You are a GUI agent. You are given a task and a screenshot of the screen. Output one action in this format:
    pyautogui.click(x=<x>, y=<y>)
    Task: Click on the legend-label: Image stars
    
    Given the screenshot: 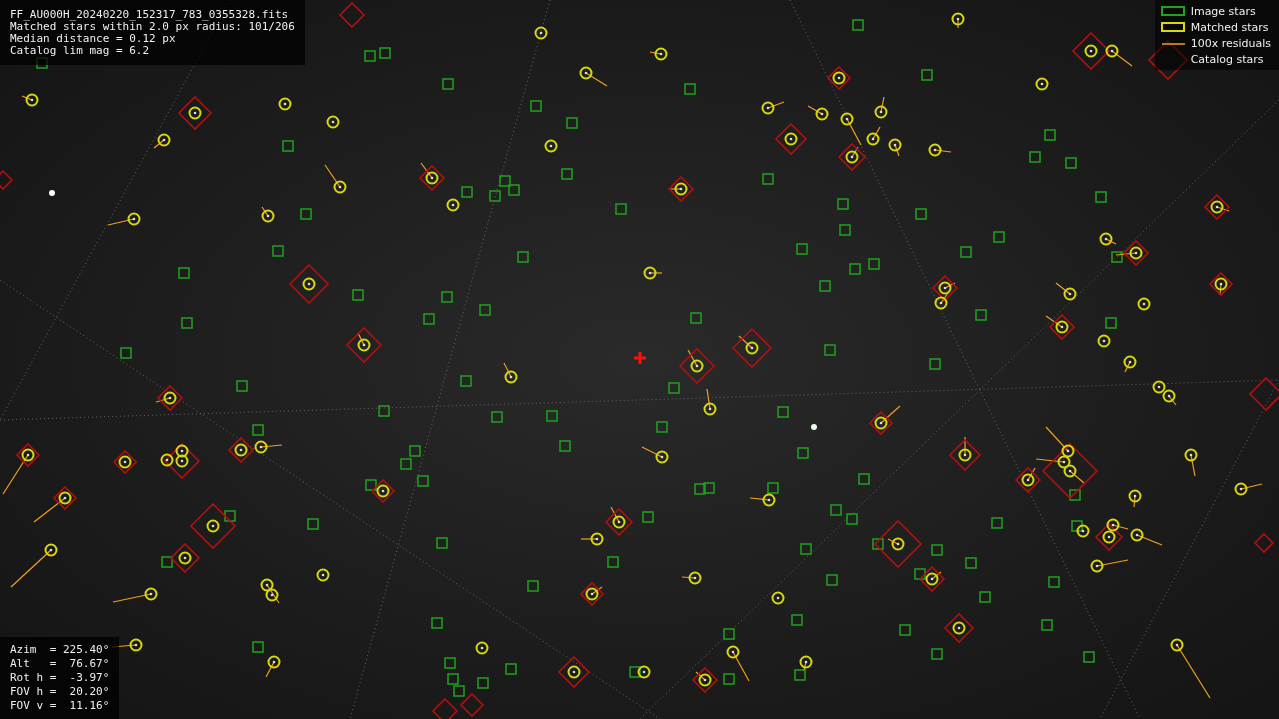 What is the action you would take?
    pyautogui.click(x=1223, y=11)
    